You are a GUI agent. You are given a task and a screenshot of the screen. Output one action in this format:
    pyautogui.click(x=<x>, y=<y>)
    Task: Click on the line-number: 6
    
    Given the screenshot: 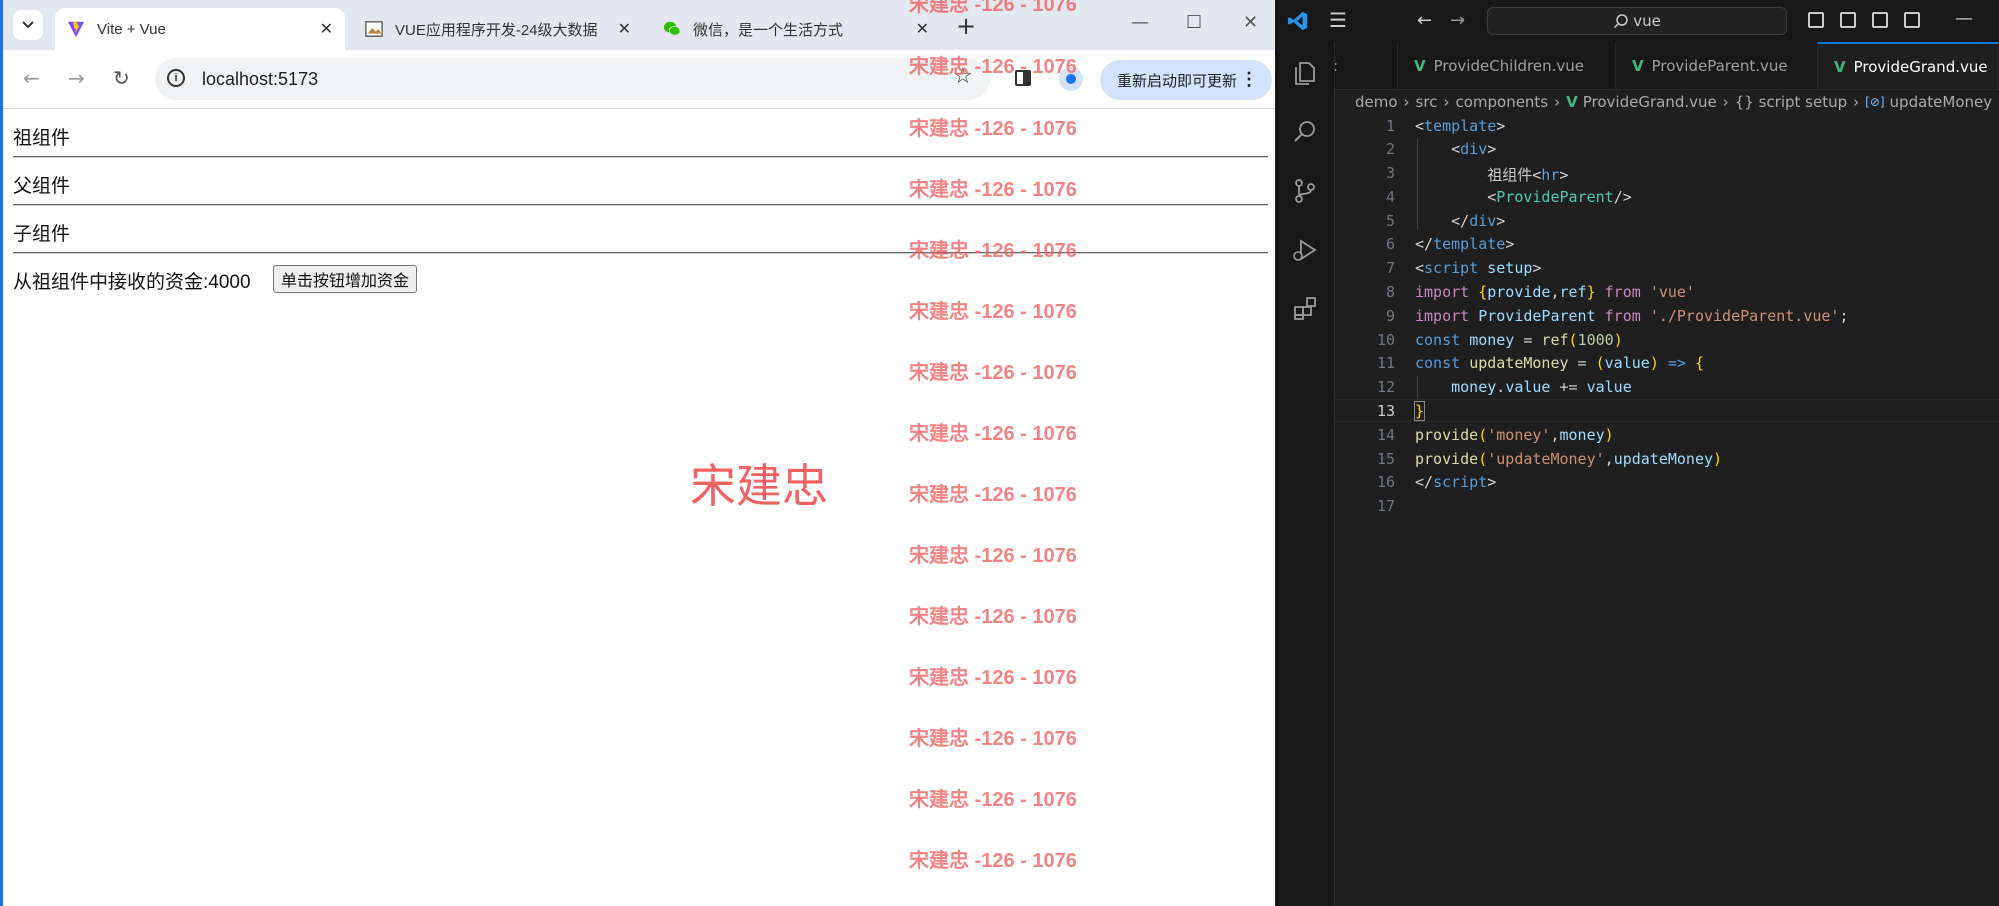 What is the action you would take?
    pyautogui.click(x=1390, y=244)
    